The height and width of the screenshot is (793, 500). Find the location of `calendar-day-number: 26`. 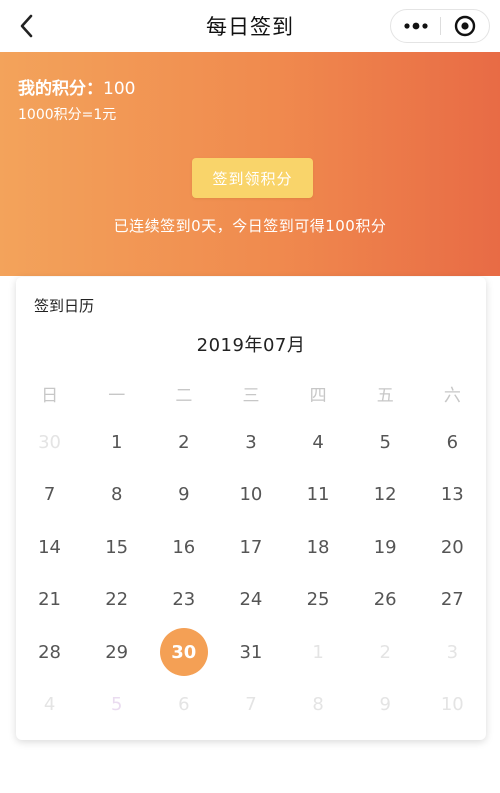

calendar-day-number: 26 is located at coordinates (385, 600).